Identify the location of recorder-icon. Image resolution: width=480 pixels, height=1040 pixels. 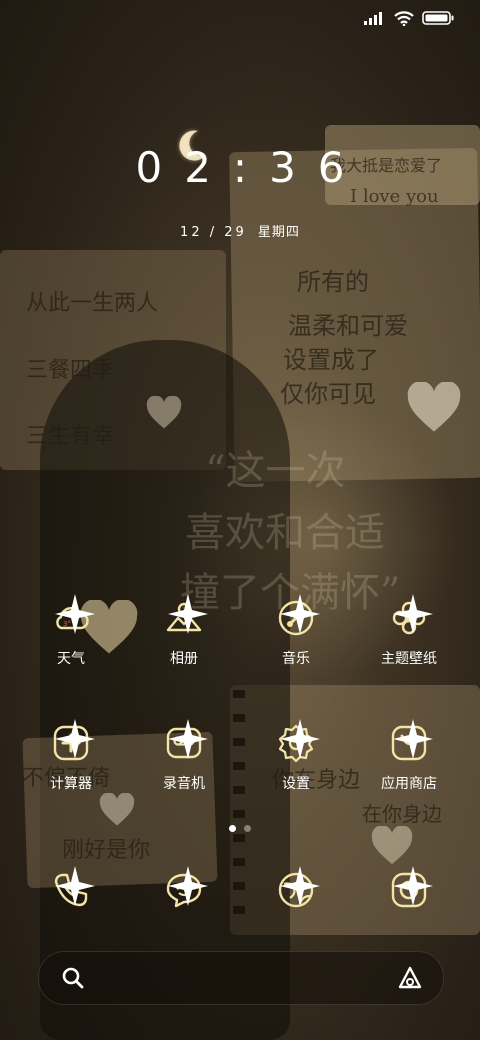
(186, 741).